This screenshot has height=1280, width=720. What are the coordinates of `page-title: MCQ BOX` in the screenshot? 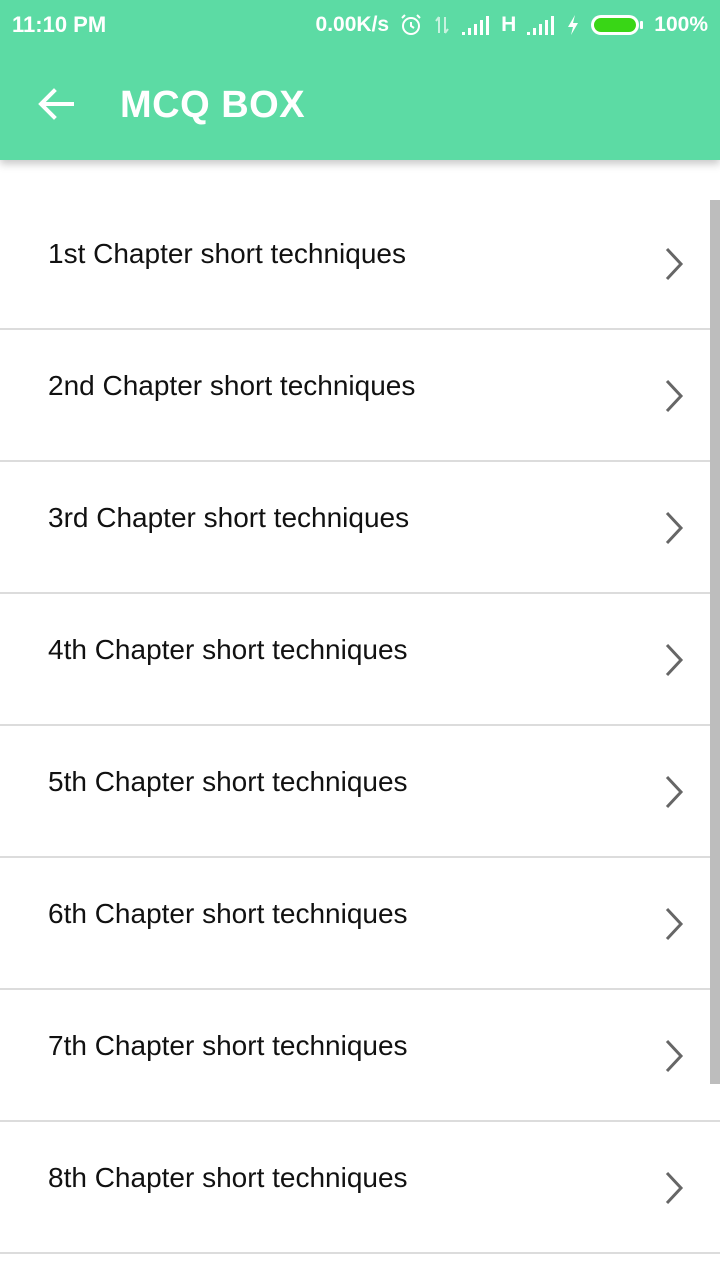 It's located at (213, 105).